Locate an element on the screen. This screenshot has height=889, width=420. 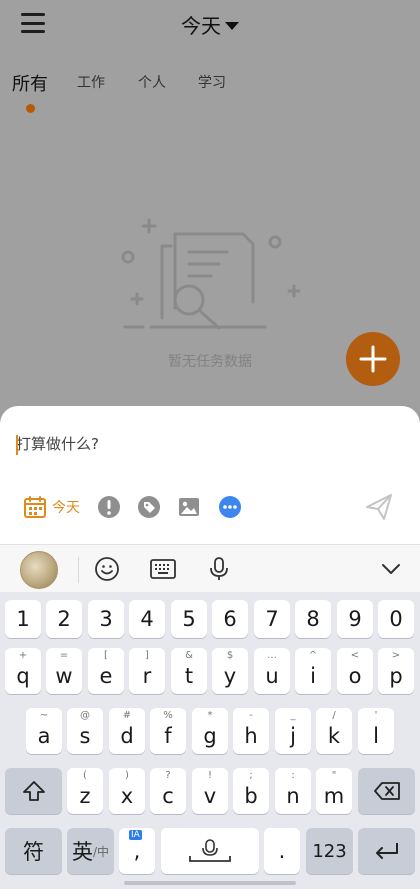
more-options-icon is located at coordinates (230, 507).